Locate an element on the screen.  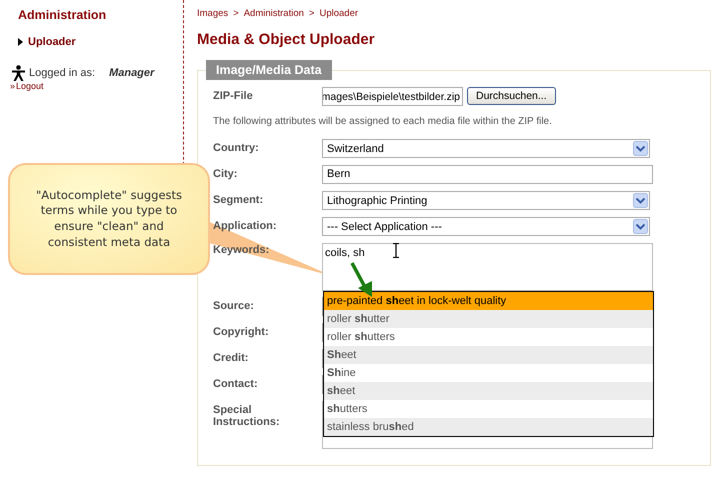
field-label: Source: is located at coordinates (234, 305).